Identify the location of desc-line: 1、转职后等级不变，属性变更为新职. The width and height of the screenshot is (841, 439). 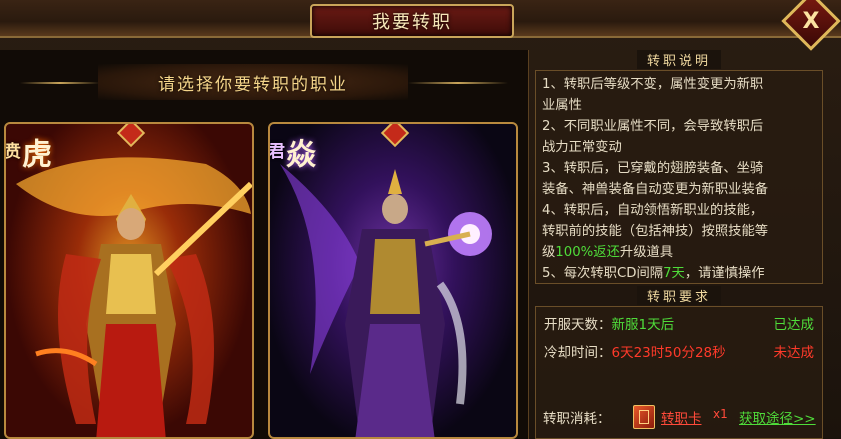
(653, 84).